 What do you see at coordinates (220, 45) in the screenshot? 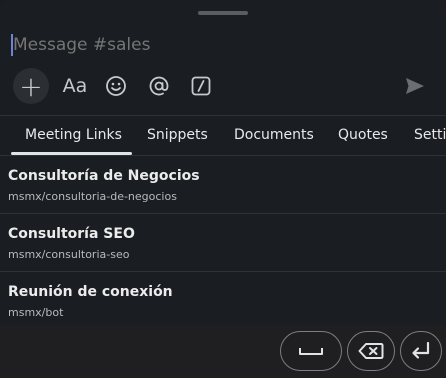
I see `message-input` at bounding box center [220, 45].